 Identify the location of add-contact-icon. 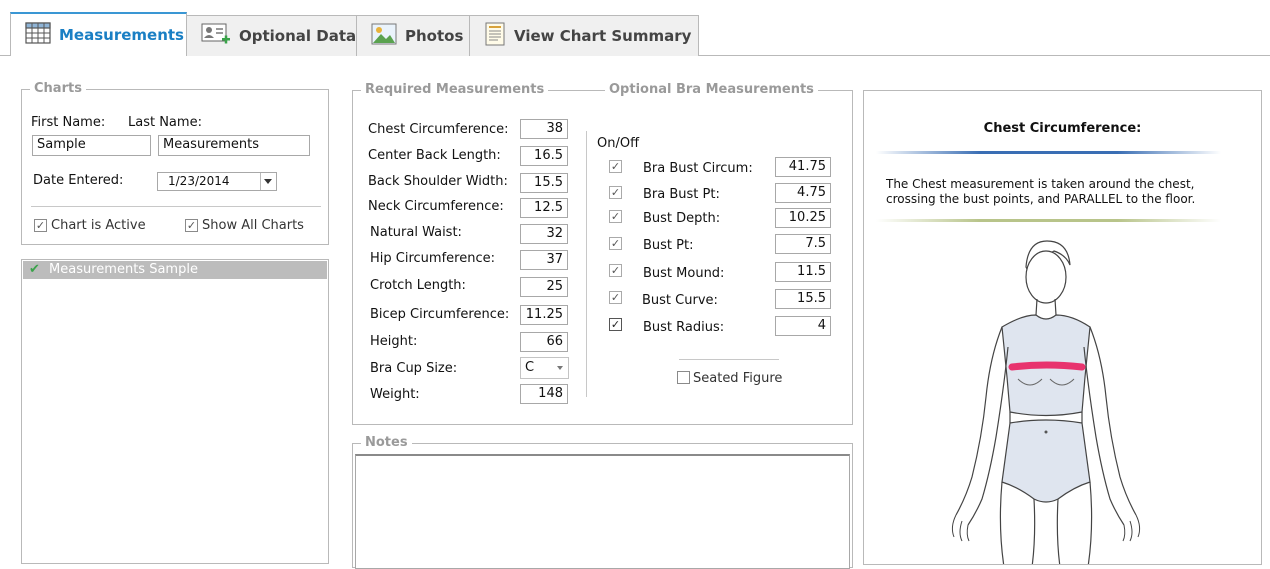
(216, 36).